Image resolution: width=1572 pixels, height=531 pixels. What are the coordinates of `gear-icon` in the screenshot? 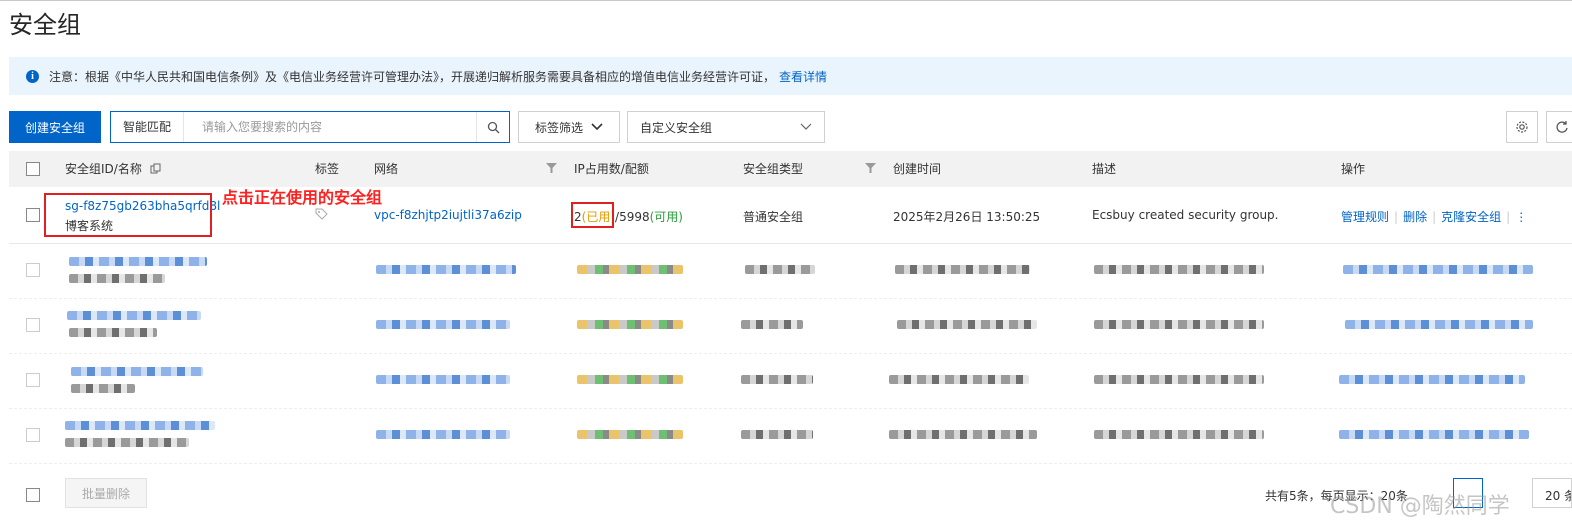 It's located at (1522, 127).